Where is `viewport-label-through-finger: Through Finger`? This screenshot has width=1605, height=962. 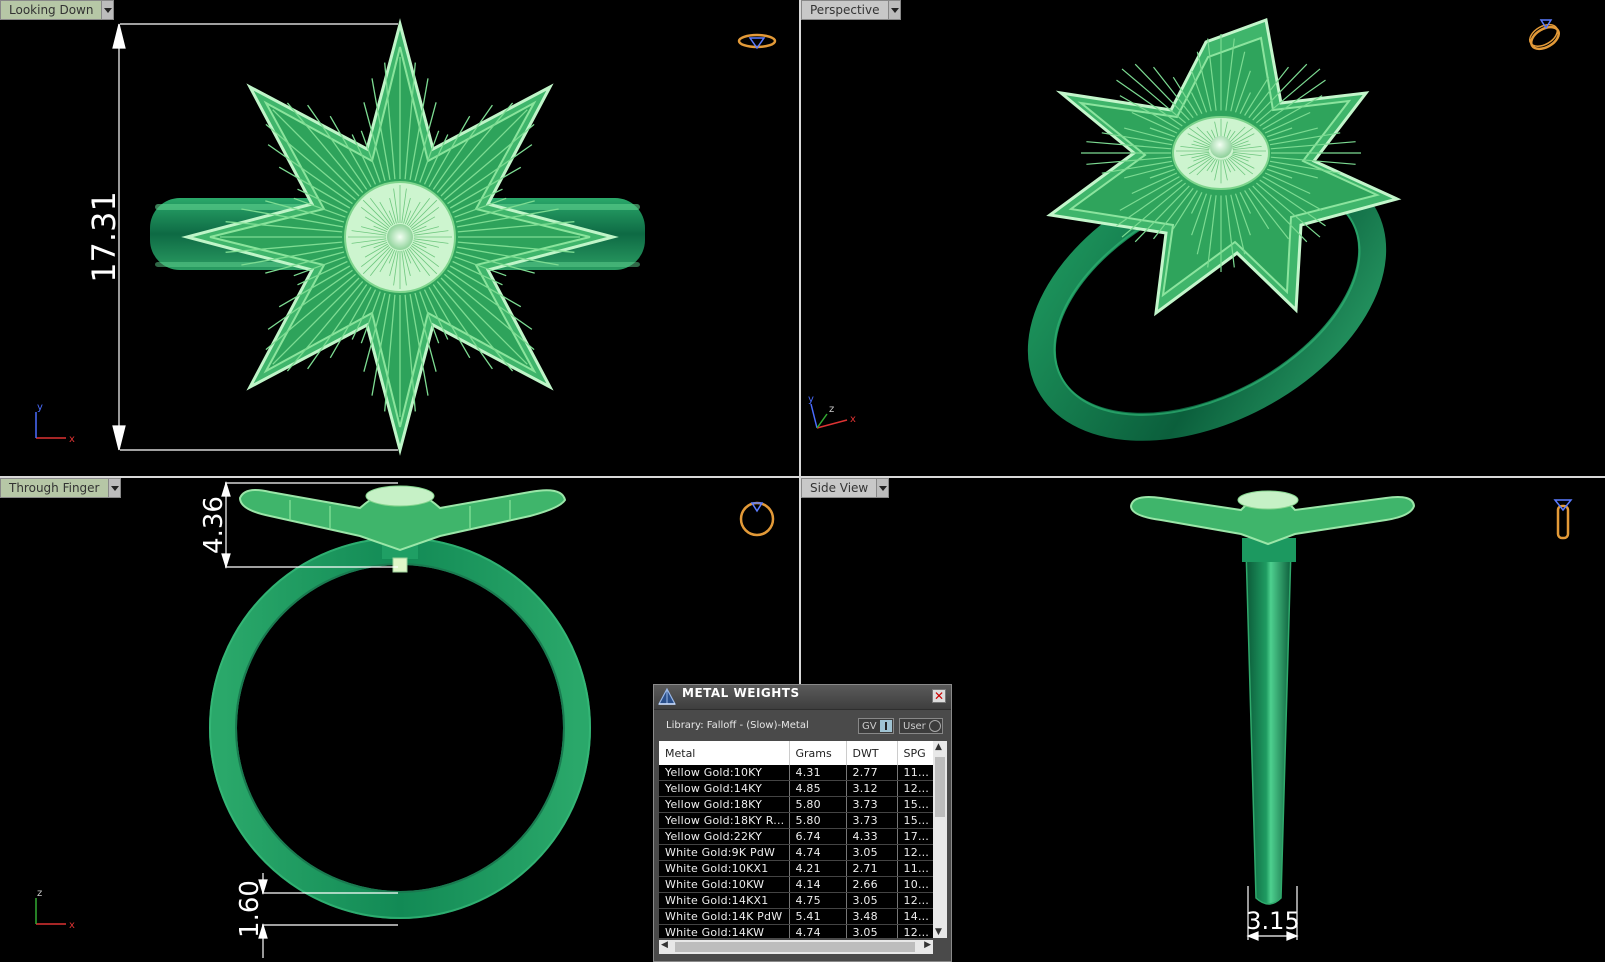
viewport-label-through-finger: Through Finger is located at coordinates (60, 488).